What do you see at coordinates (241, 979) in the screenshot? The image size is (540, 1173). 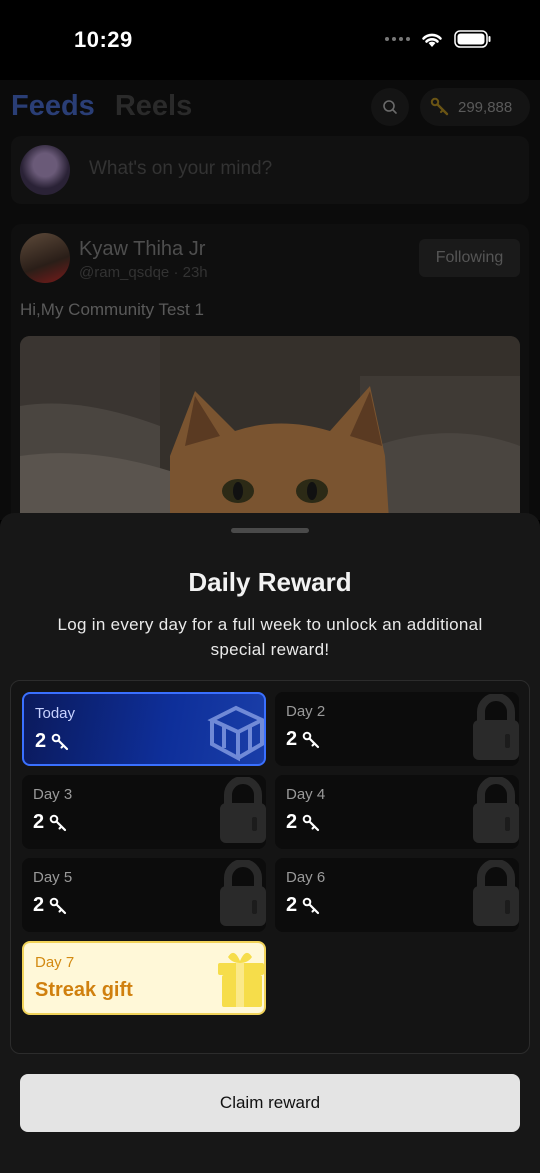 I see `gift-icon` at bounding box center [241, 979].